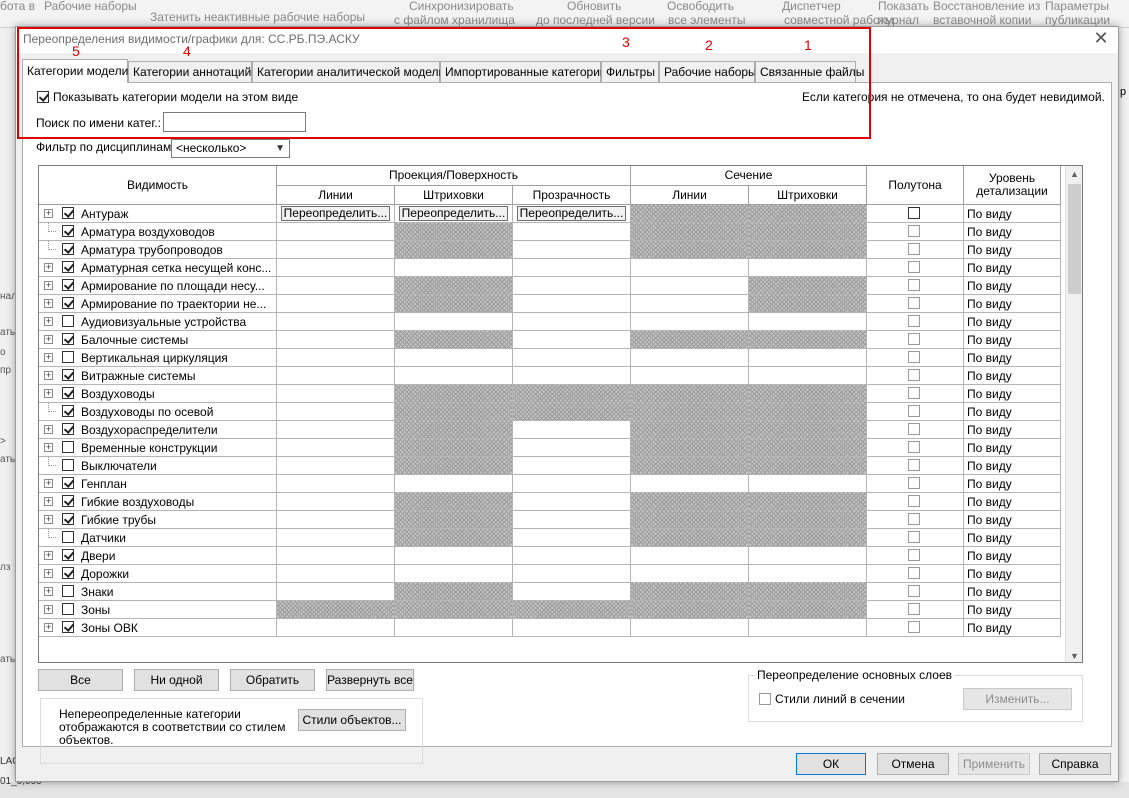 The image size is (1129, 798). Describe the element at coordinates (551, 358) in the screenshot. I see `table-row: + Вертикальная циркуляция По виду` at that location.